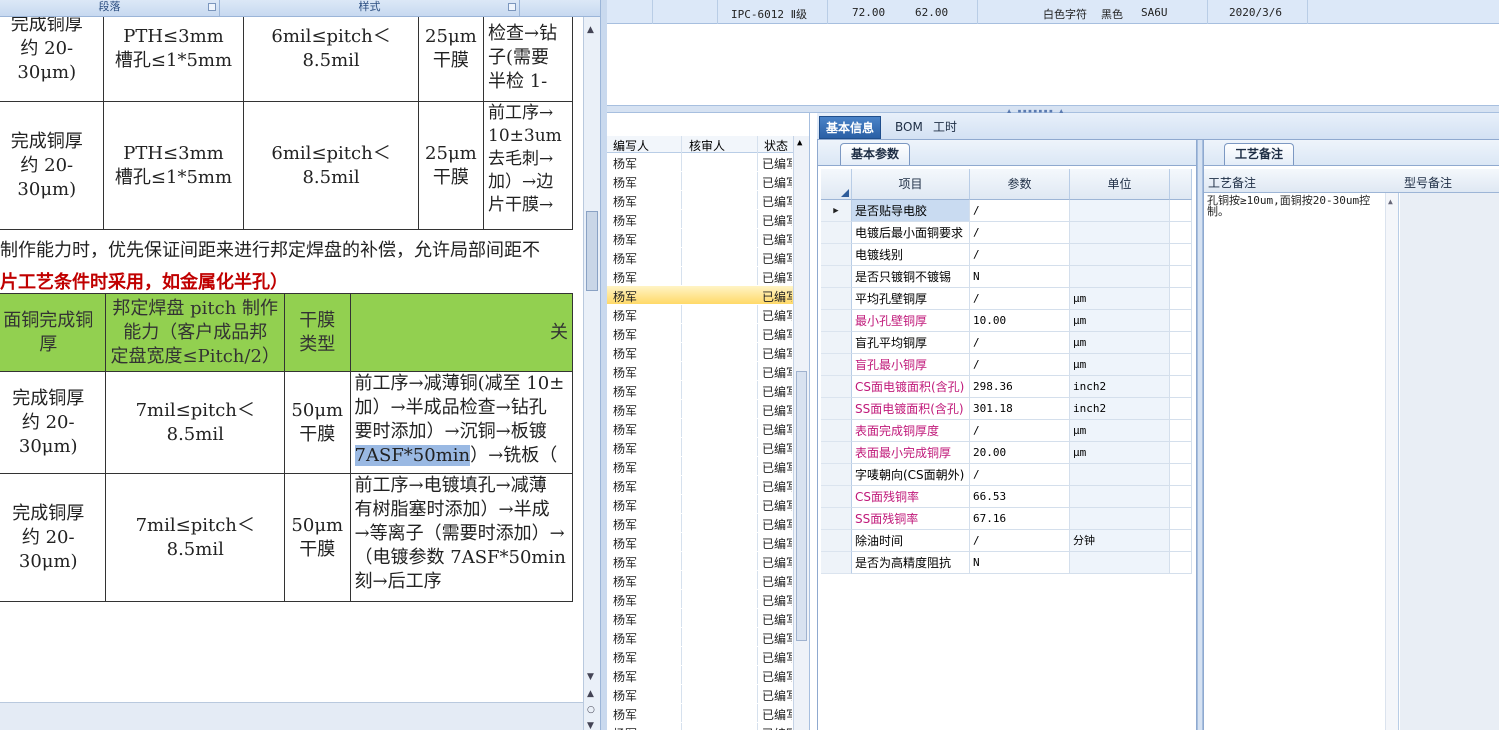  I want to click on param-value-cell: 20.00, so click(1020, 453).